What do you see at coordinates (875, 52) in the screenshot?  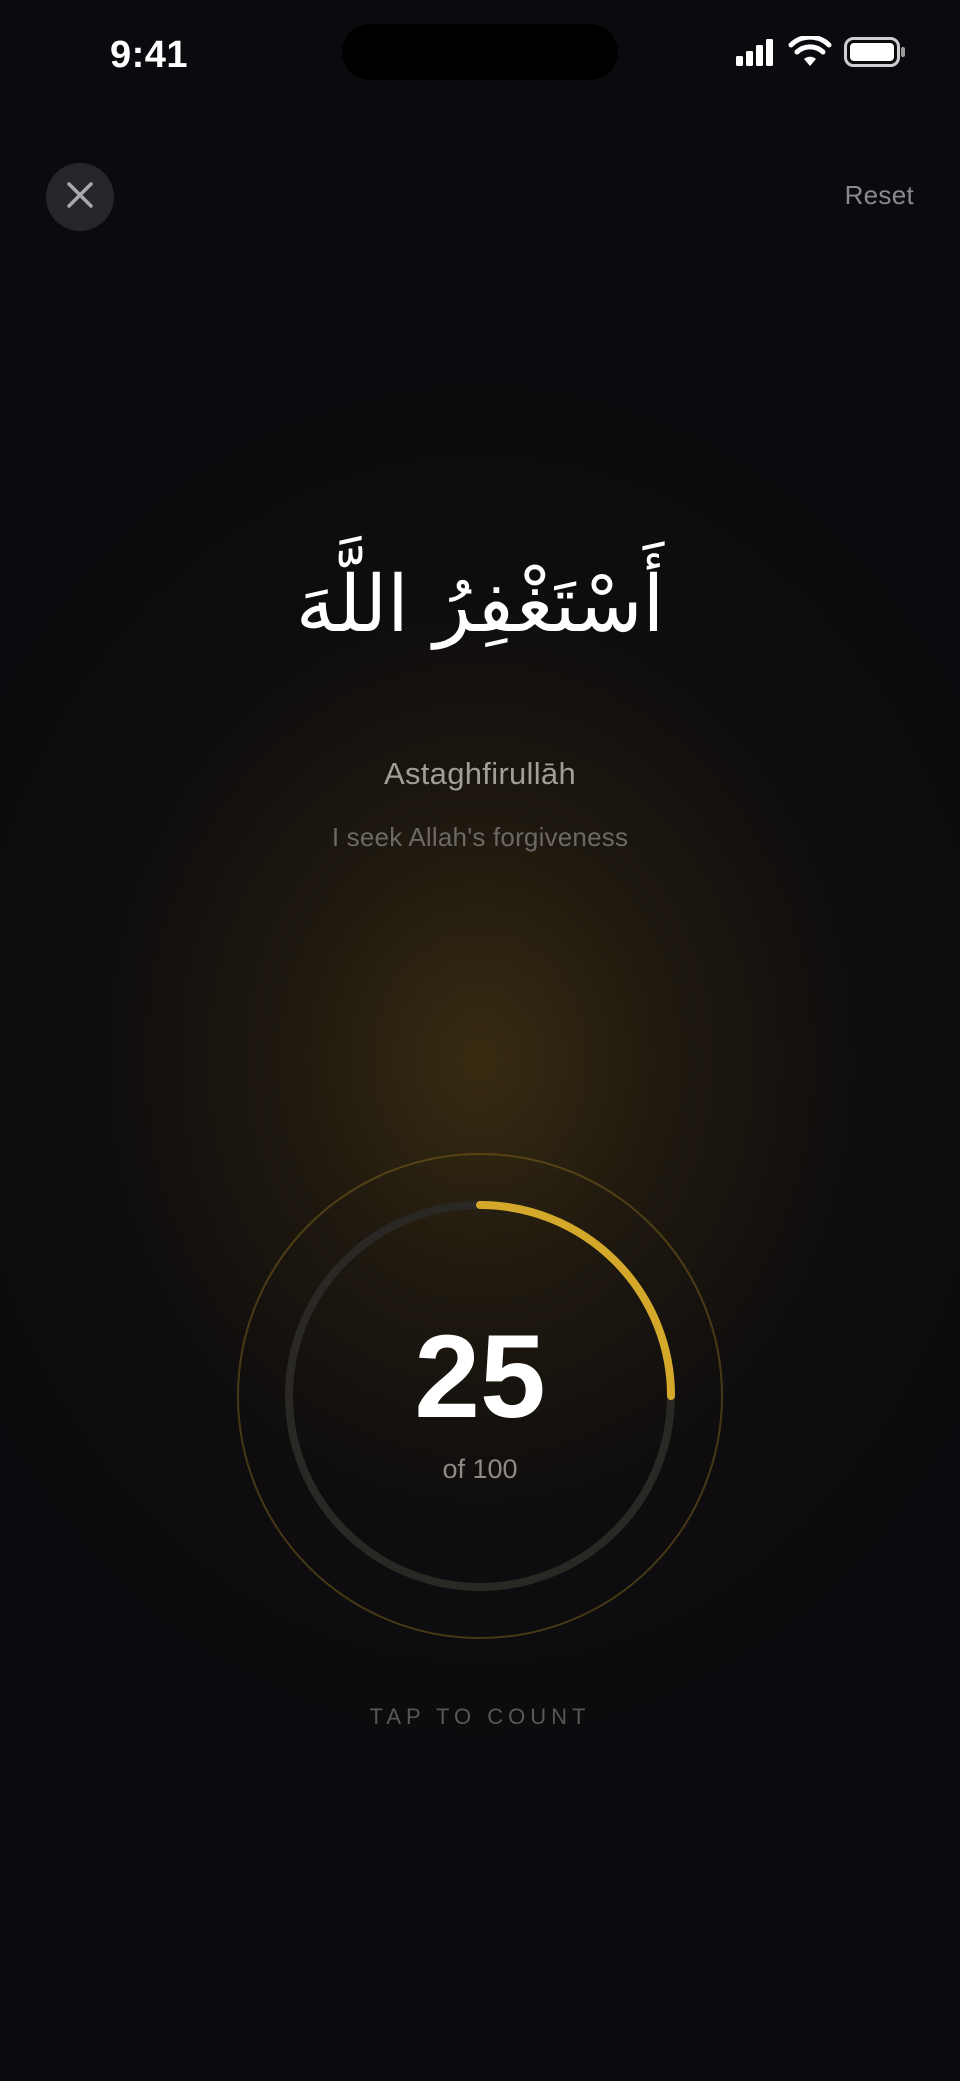 I see `battery-icon` at bounding box center [875, 52].